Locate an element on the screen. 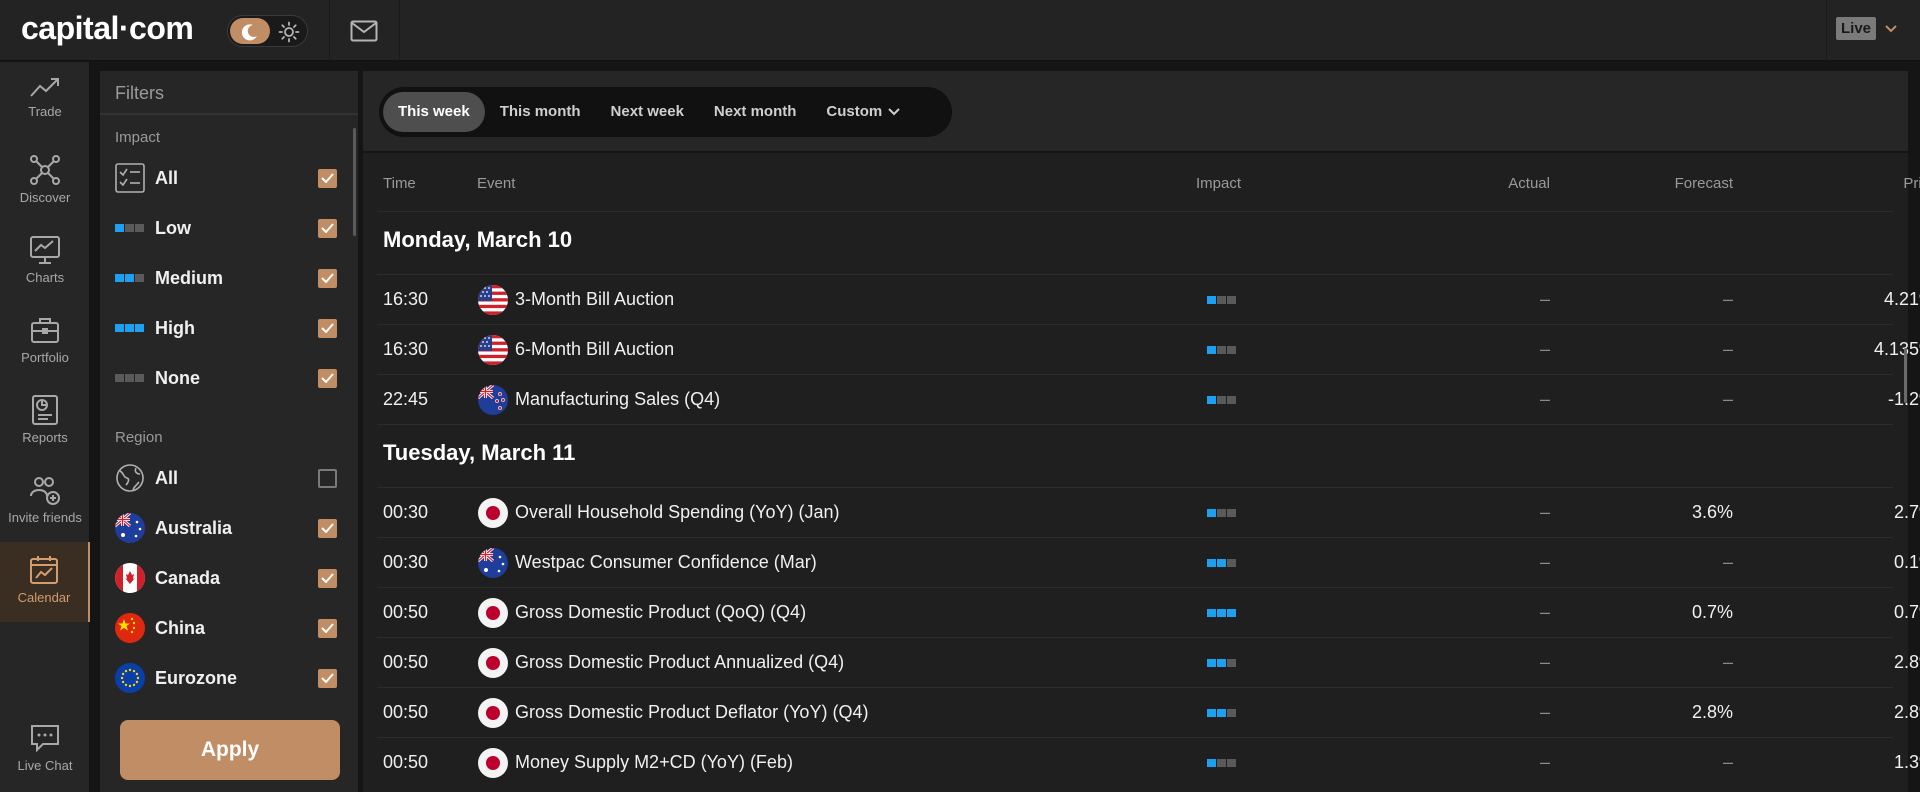 The height and width of the screenshot is (792, 1920). event-forecast: – is located at coordinates (1727, 562).